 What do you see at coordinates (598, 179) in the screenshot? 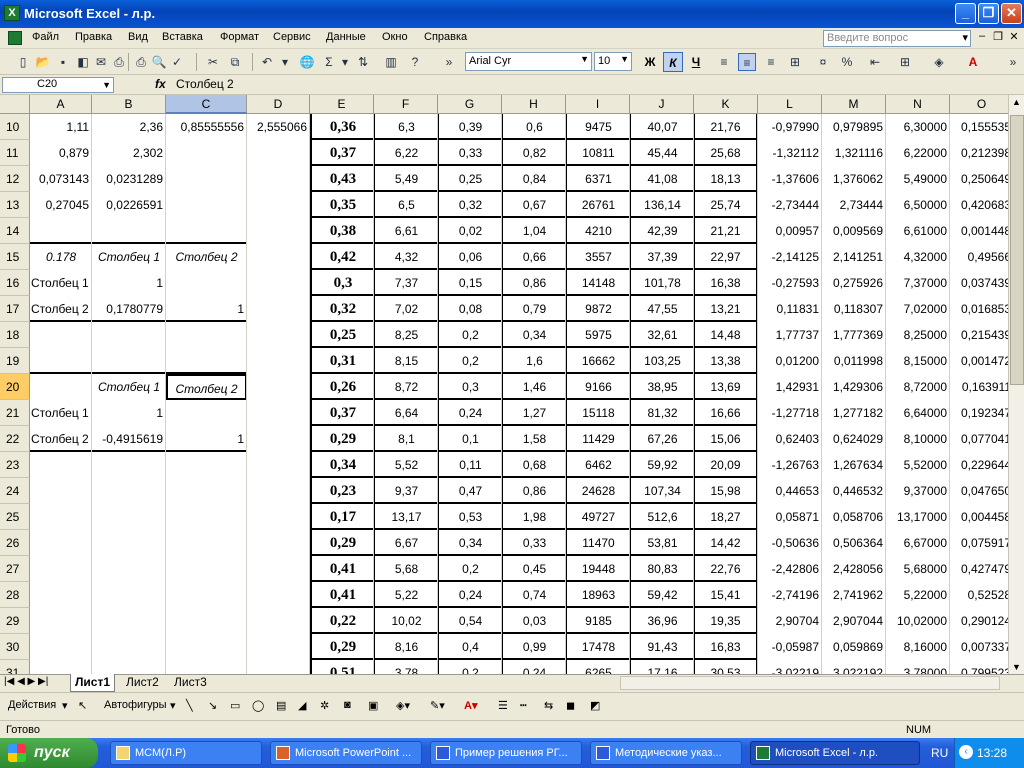
I see `cell-i12: 6371` at bounding box center [598, 179].